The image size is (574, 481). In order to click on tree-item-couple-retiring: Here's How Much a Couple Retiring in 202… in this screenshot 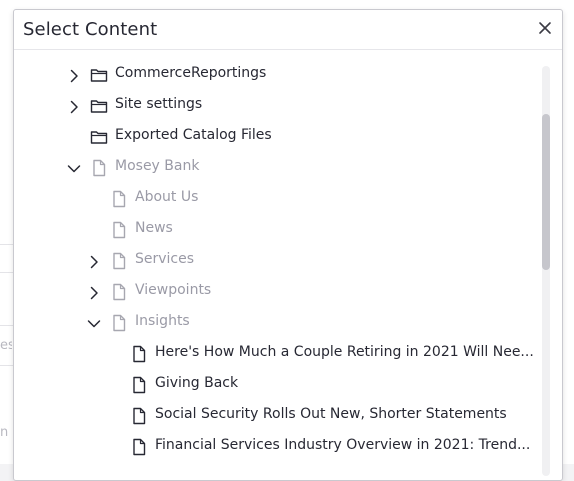, I will do `click(274, 354)`.